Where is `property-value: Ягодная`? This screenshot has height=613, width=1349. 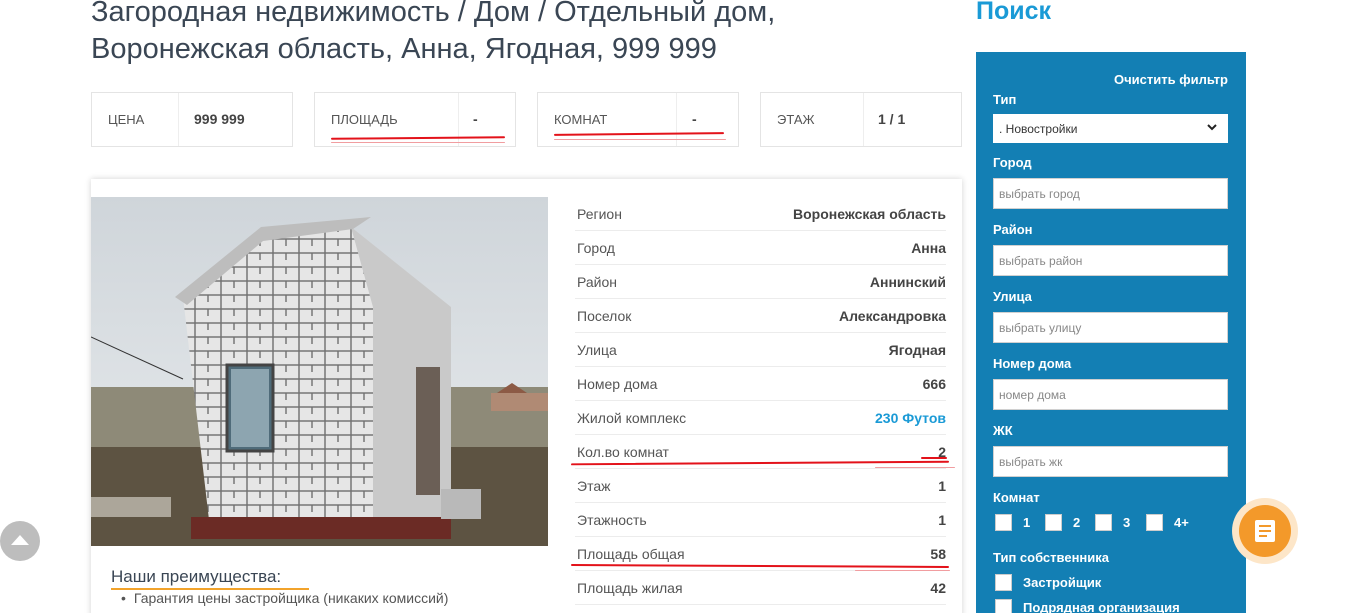 property-value: Ягодная is located at coordinates (917, 350).